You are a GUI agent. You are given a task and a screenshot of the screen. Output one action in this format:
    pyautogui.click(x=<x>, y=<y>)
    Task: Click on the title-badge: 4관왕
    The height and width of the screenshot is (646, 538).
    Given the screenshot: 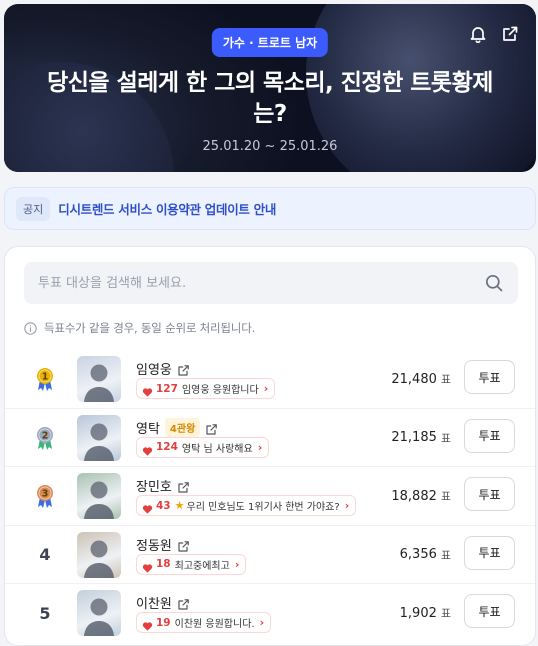 What is the action you would take?
    pyautogui.click(x=182, y=427)
    